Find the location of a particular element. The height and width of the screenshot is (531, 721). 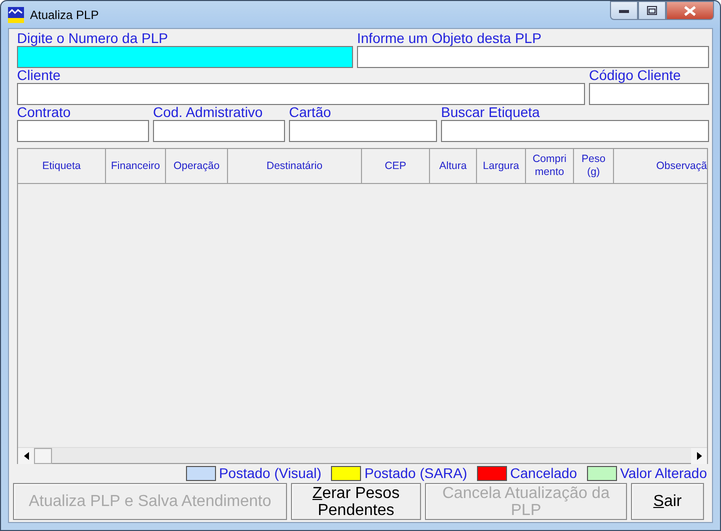

action-button: Zerar Pesos Pendentes is located at coordinates (356, 501).